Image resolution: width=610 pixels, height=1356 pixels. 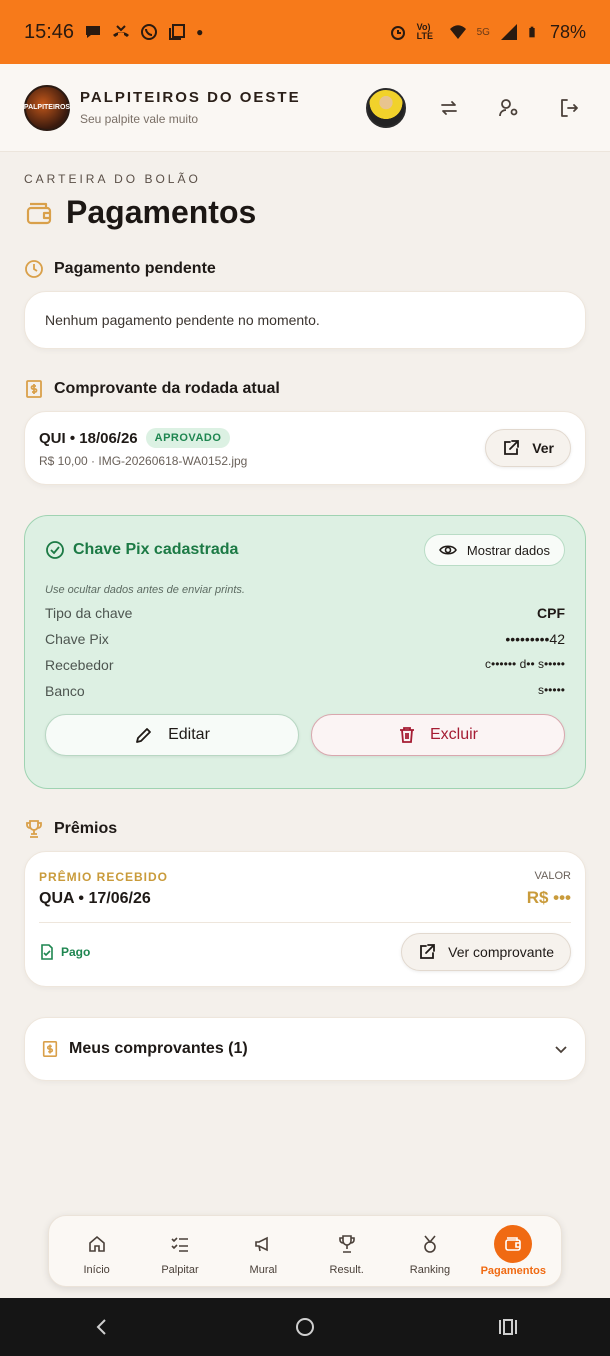 I want to click on pending-message: Nenhum pagamento pendente no momento., so click(x=182, y=320).